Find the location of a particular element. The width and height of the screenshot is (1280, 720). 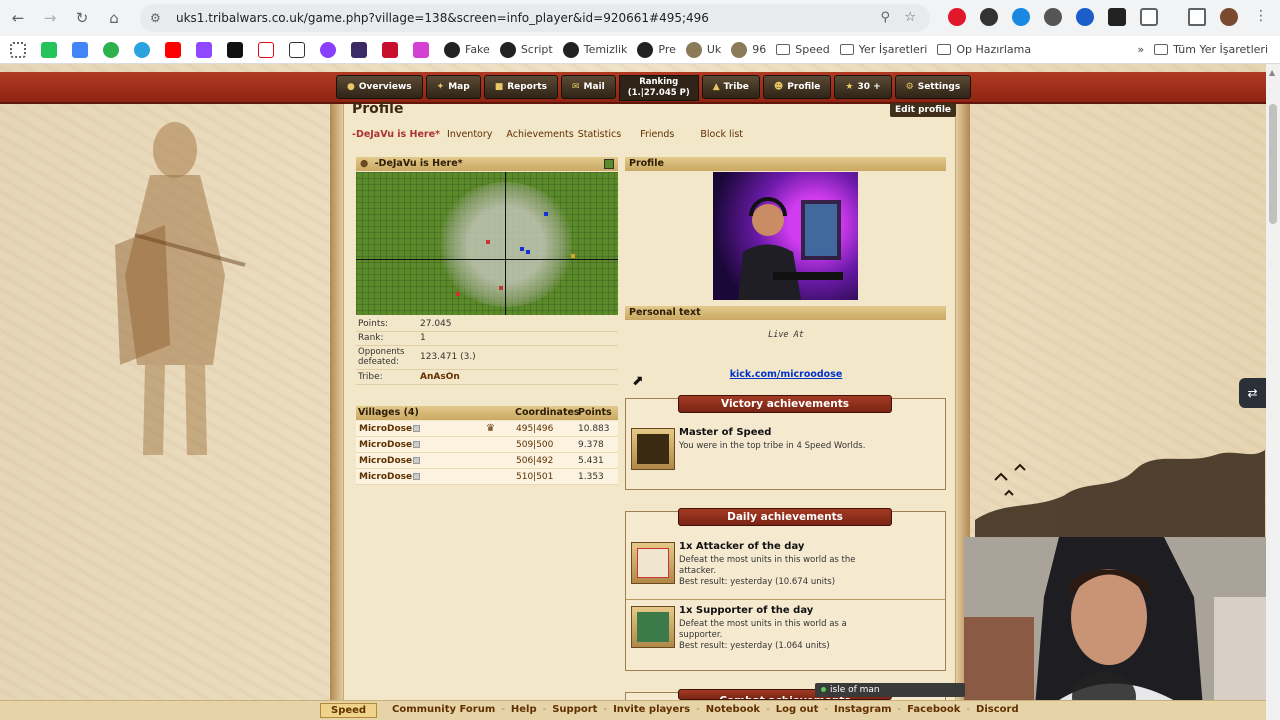

back-icon: ← is located at coordinates (18, 18).